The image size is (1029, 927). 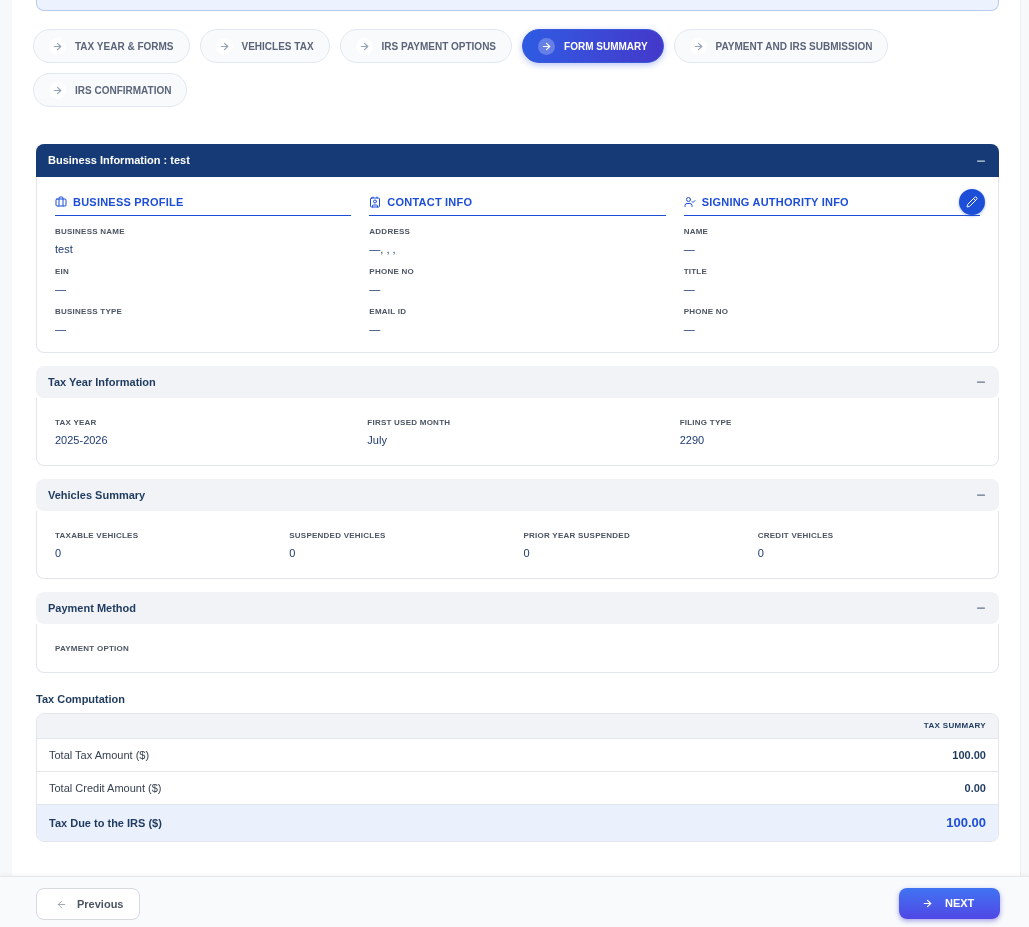 What do you see at coordinates (102, 382) in the screenshot?
I see `section-title: Tax Year Information` at bounding box center [102, 382].